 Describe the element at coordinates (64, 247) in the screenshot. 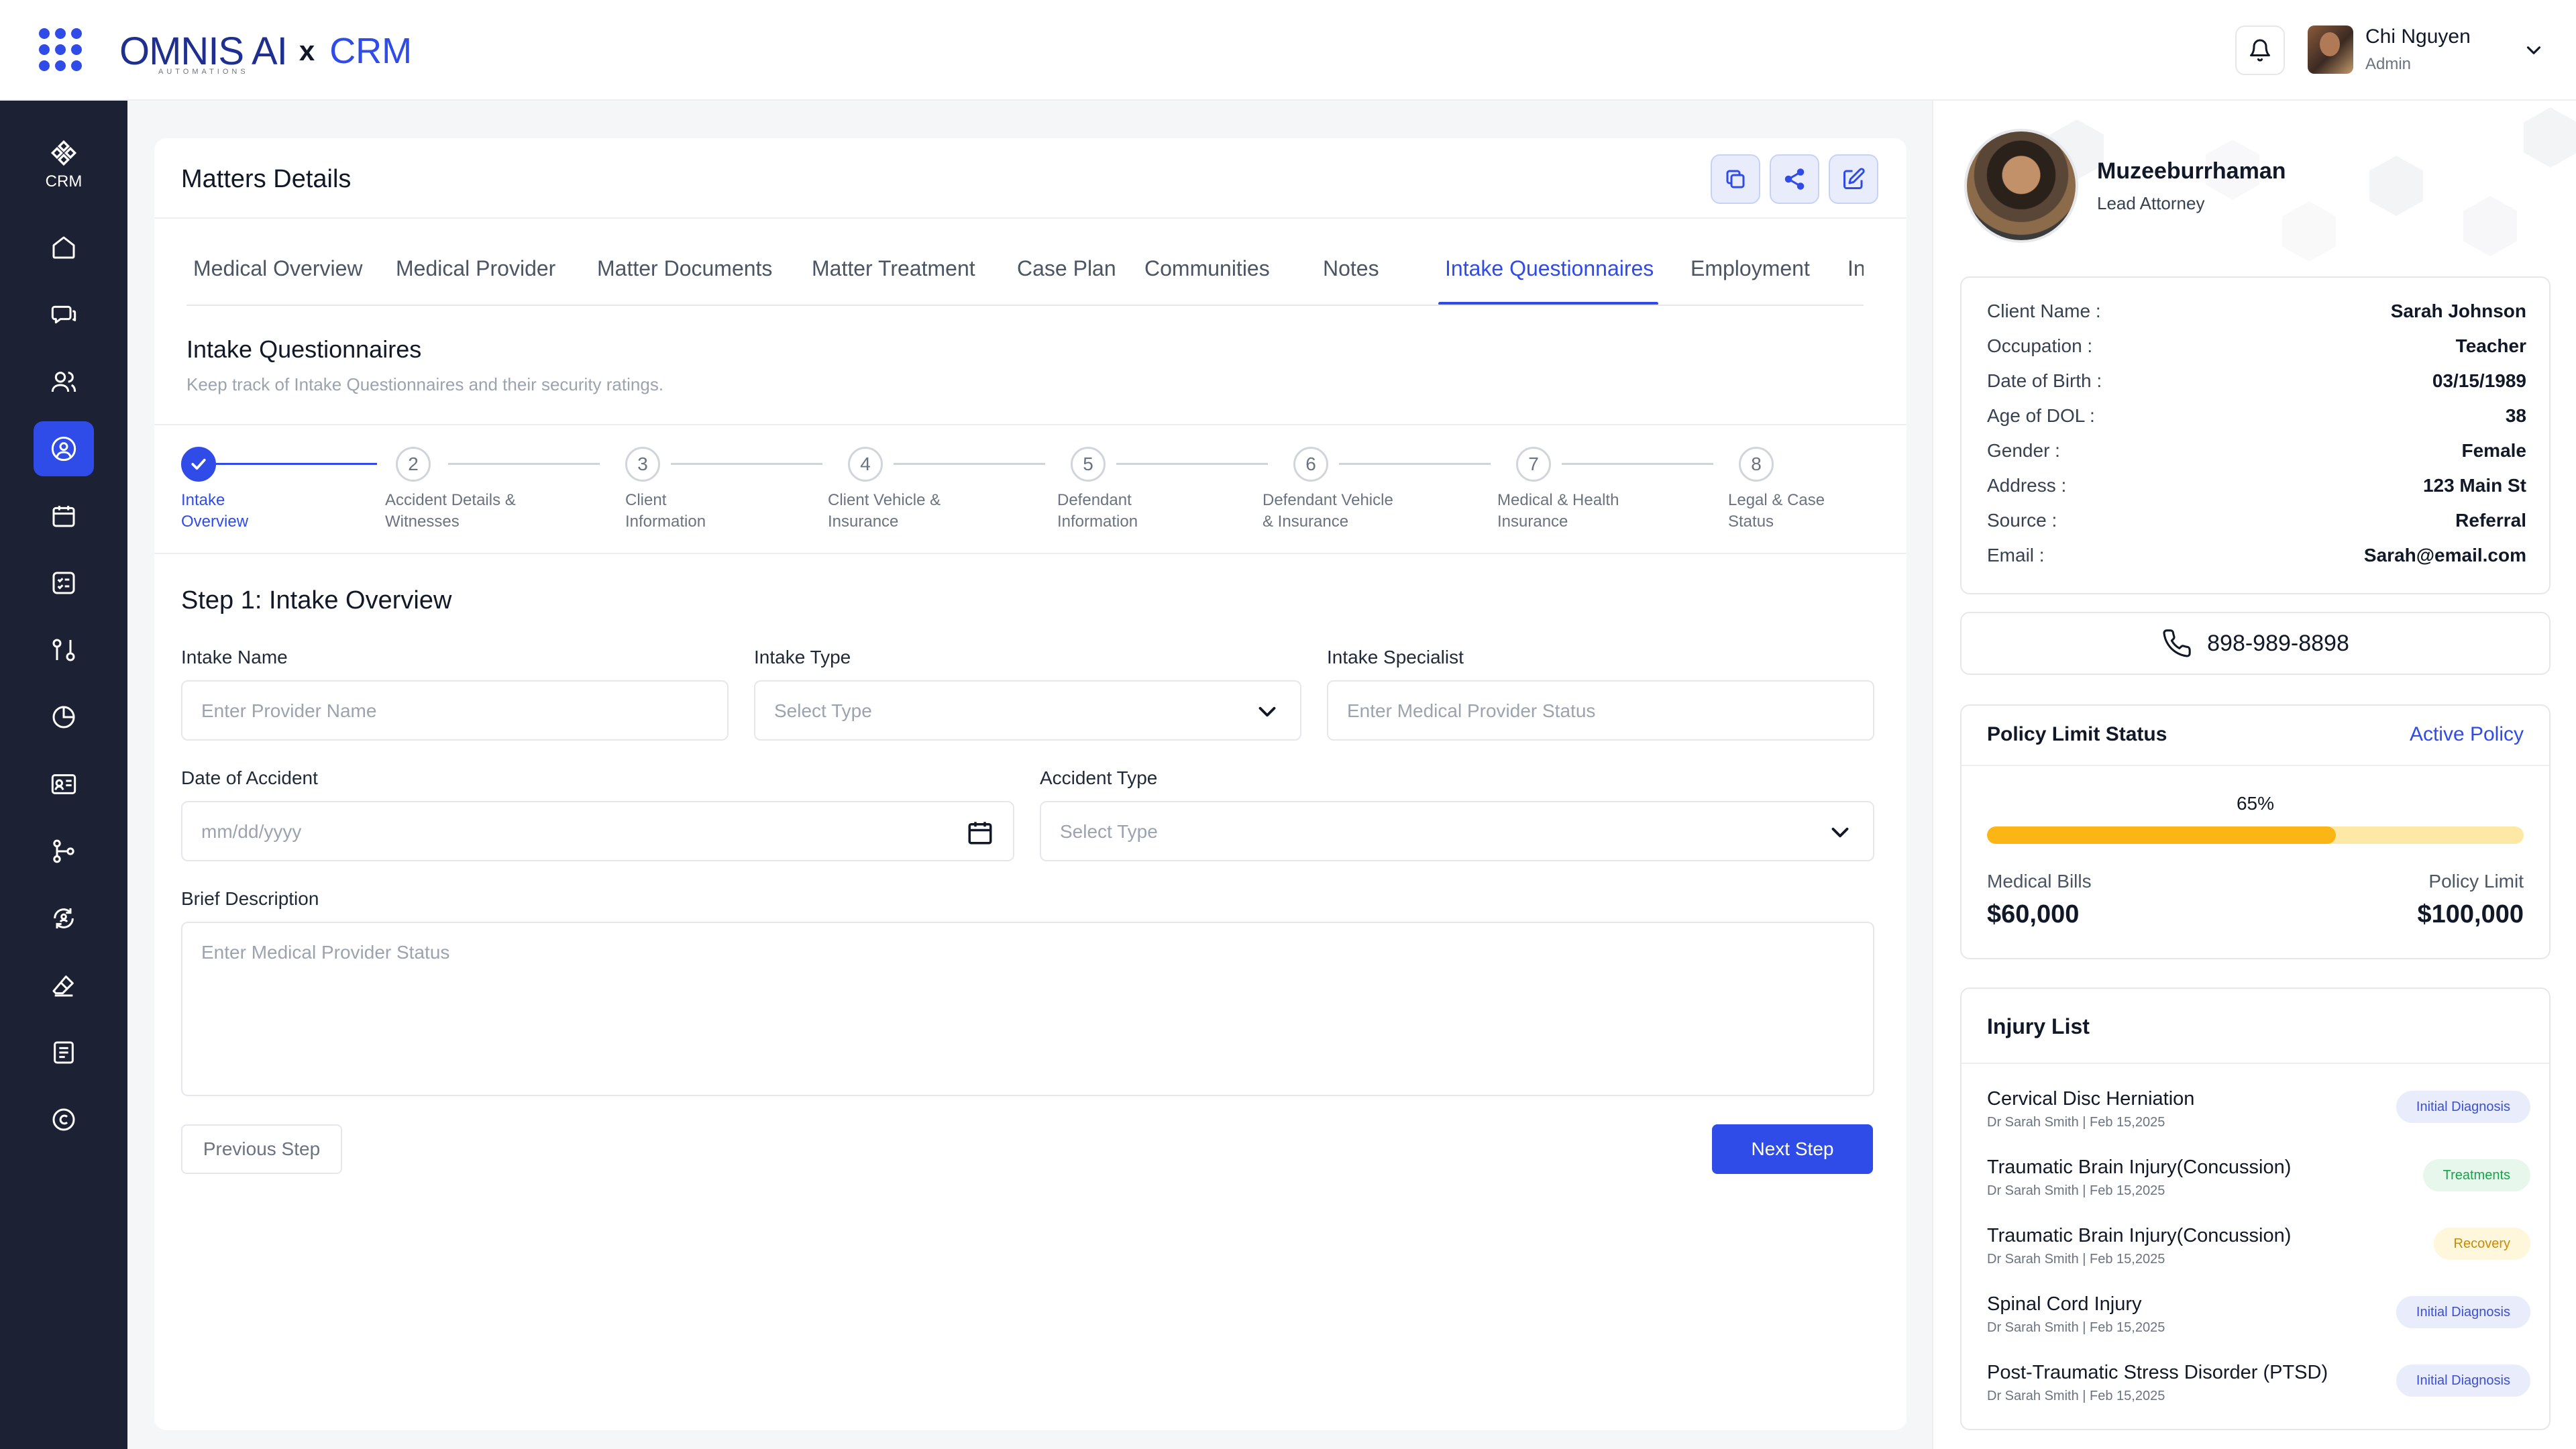

I see `sidebar-item-home` at that location.